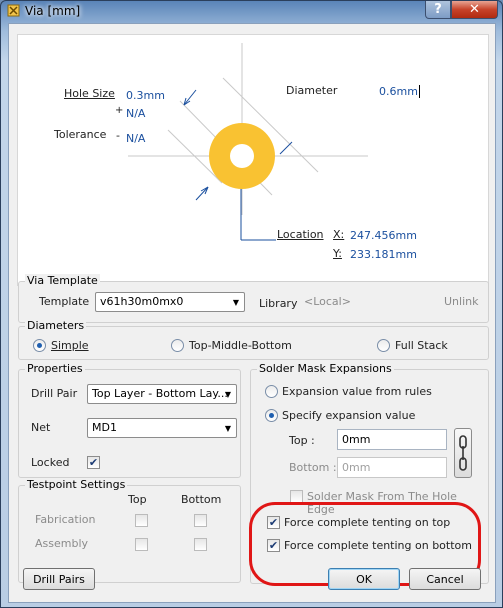 The image size is (503, 608). Describe the element at coordinates (271, 415) in the screenshot. I see `radio-specify-expansion` at that location.